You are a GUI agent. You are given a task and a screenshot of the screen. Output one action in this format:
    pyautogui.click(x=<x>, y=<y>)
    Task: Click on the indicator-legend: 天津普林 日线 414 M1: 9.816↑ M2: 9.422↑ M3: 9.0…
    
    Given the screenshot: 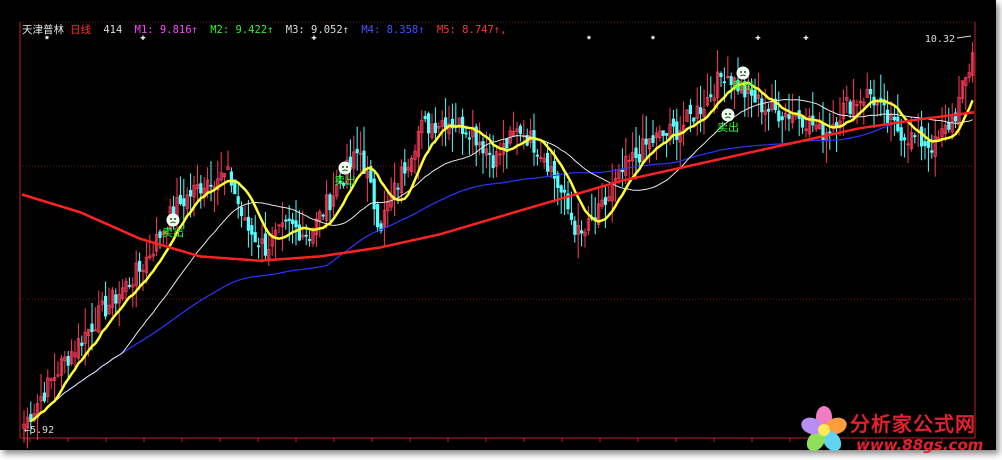 What is the action you would take?
    pyautogui.click(x=267, y=29)
    